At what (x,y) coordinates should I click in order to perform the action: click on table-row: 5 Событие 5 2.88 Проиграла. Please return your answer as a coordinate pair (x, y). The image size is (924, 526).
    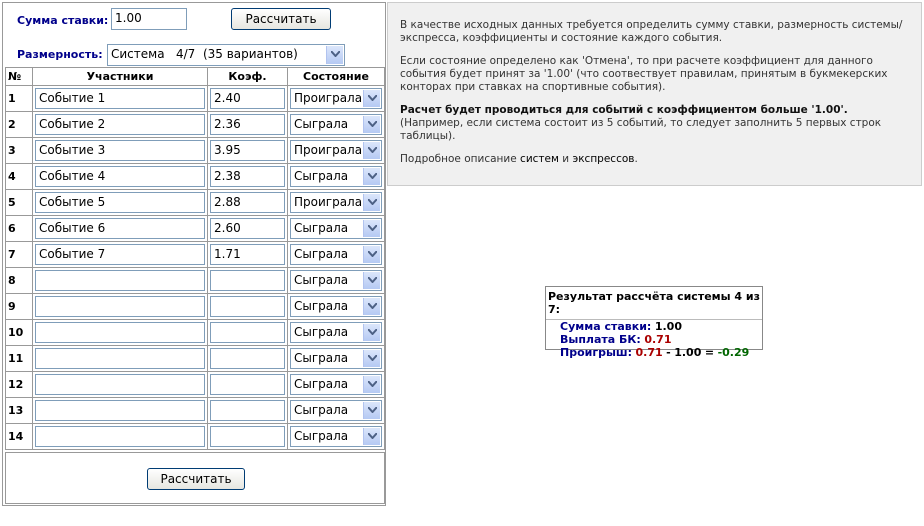
    Looking at the image, I should click on (195, 202).